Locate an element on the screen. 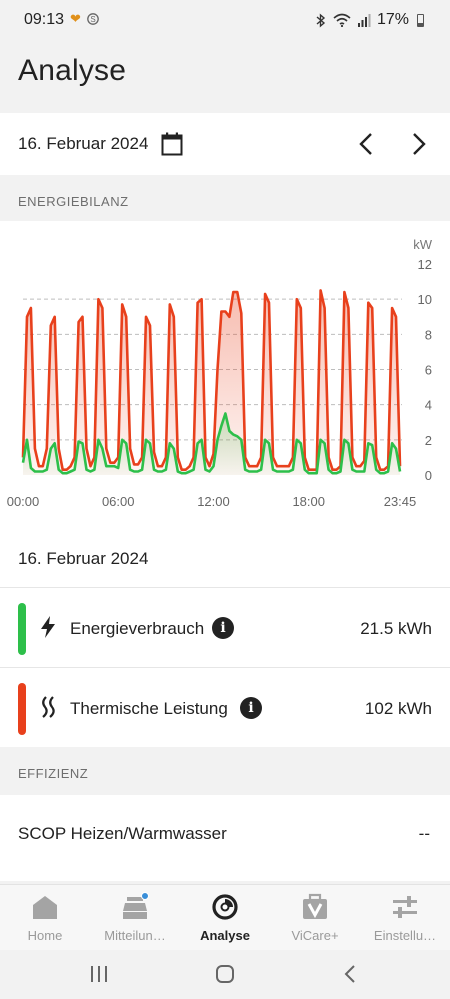 This screenshot has width=450, height=999. x-tick-label: 12:00 is located at coordinates (213, 501).